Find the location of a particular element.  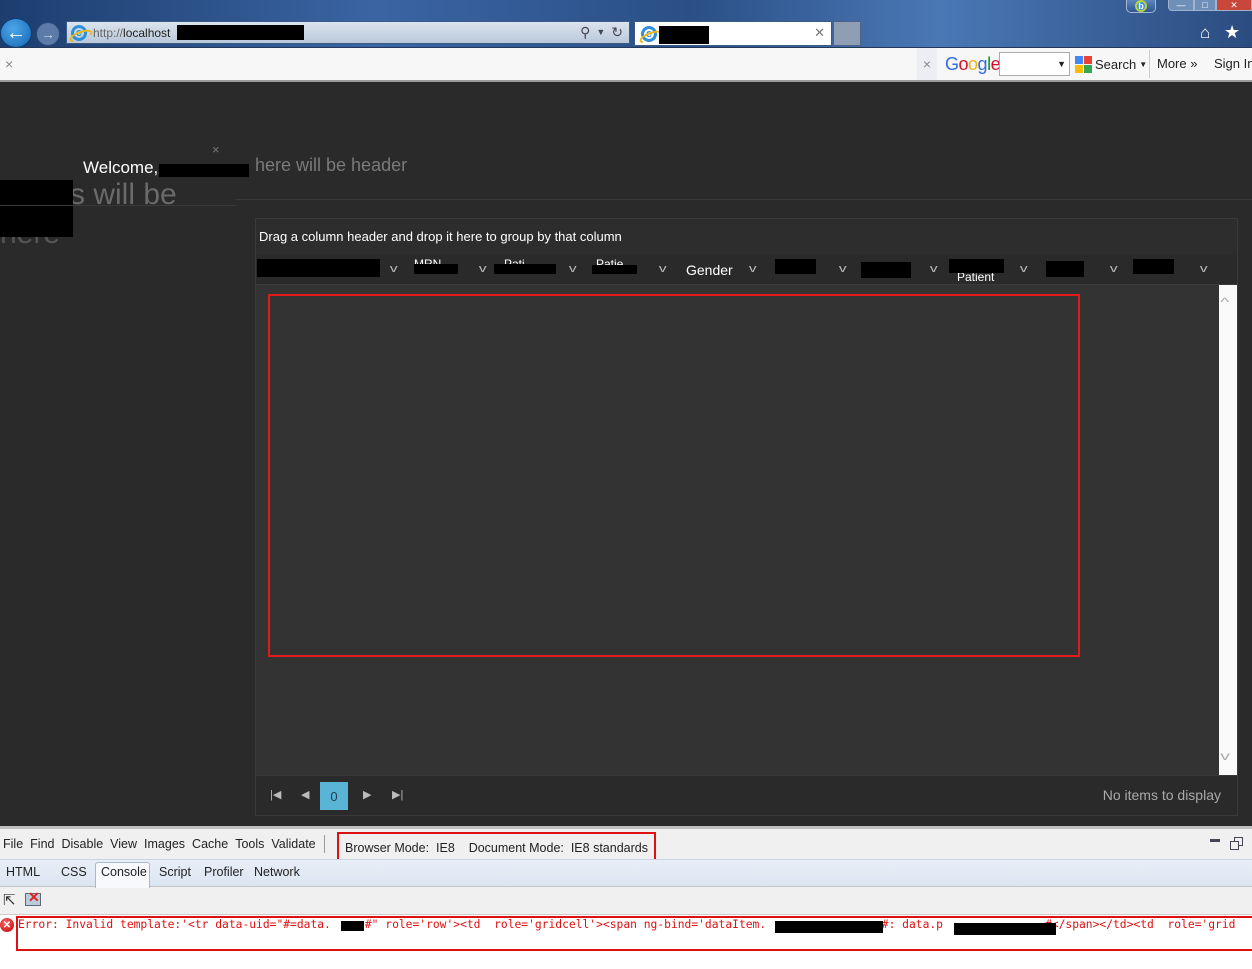

console-toolbar: ⇱ ✕ is located at coordinates (626, 901).